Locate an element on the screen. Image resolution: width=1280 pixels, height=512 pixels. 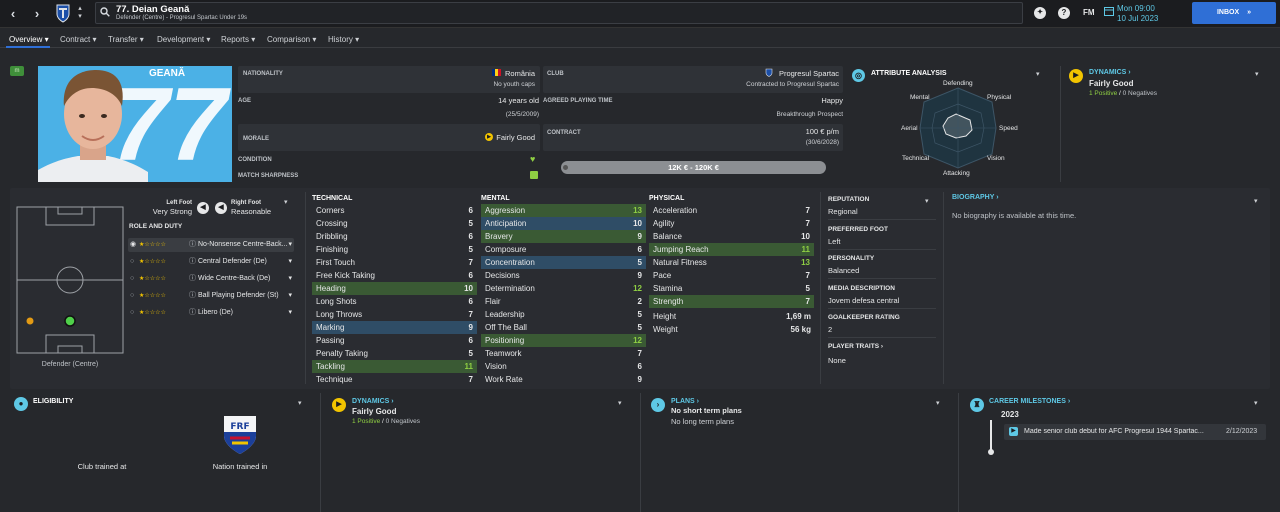
role-row: ○ ★☆☆☆☆ ⓘ Ball Playing Defender (St) ▾ is located at coordinates (211, 296).